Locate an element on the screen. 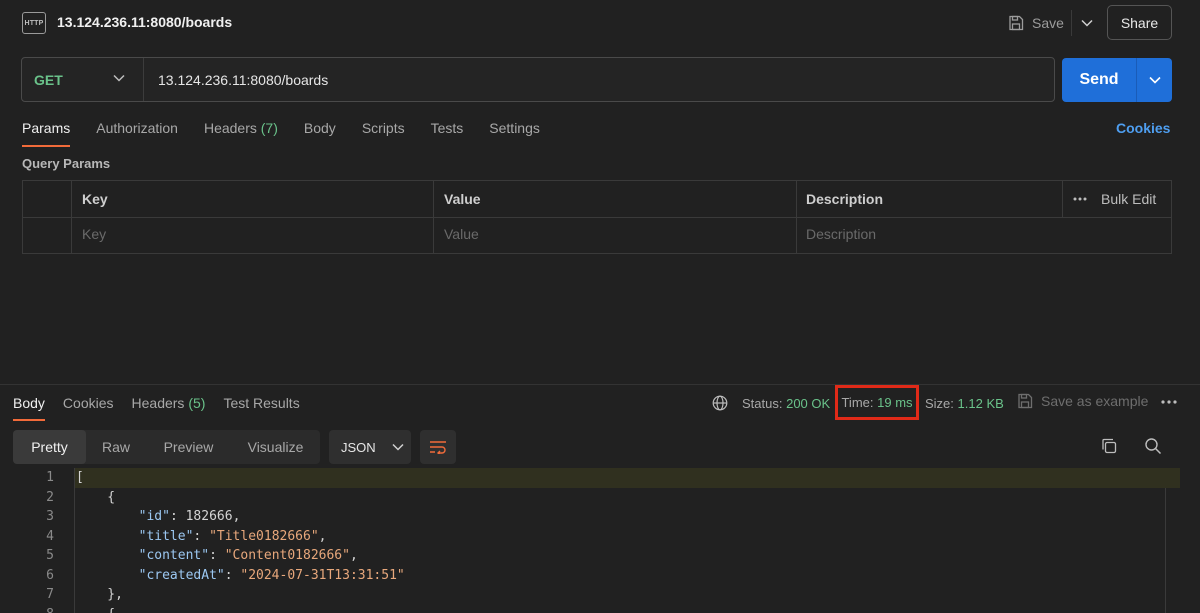 This screenshot has height=613, width=1200. save-as-example-button: Save as example is located at coordinates (1082, 401).